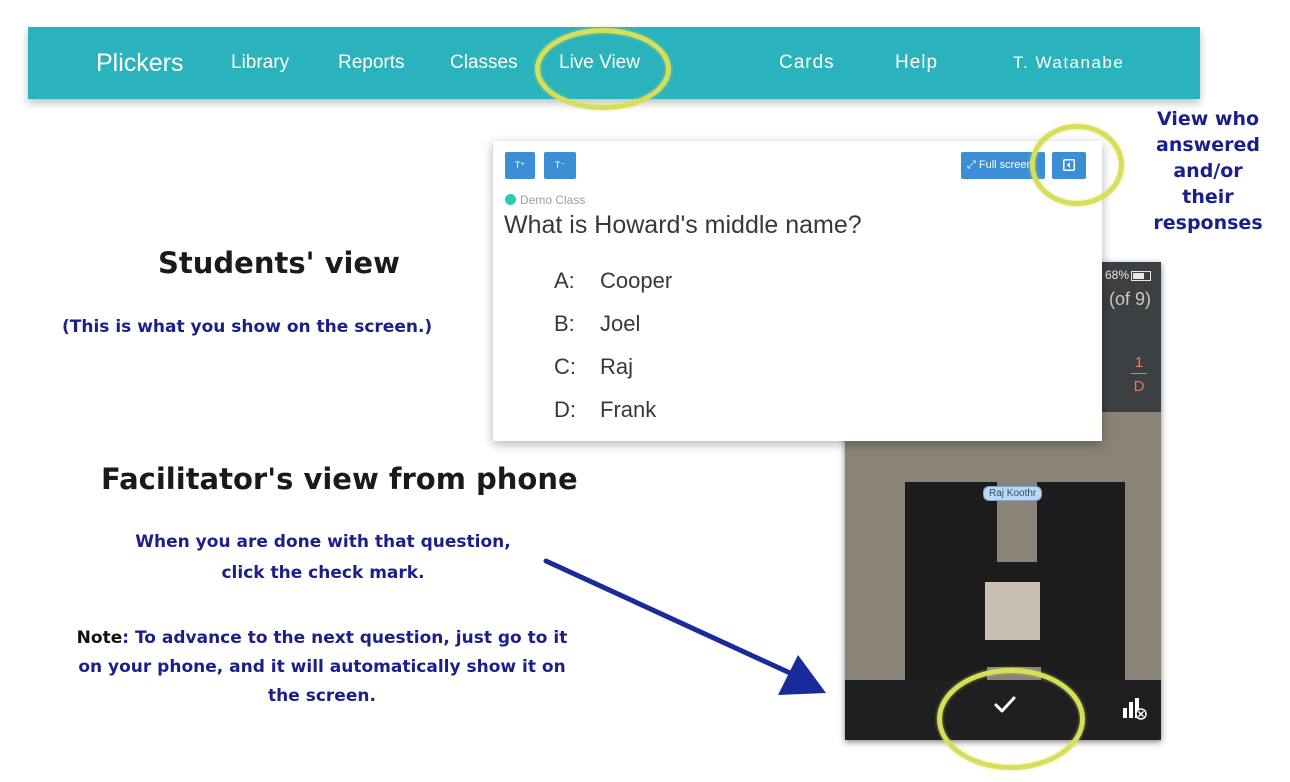  I want to click on font-increase-button: T⁺, so click(520, 165).